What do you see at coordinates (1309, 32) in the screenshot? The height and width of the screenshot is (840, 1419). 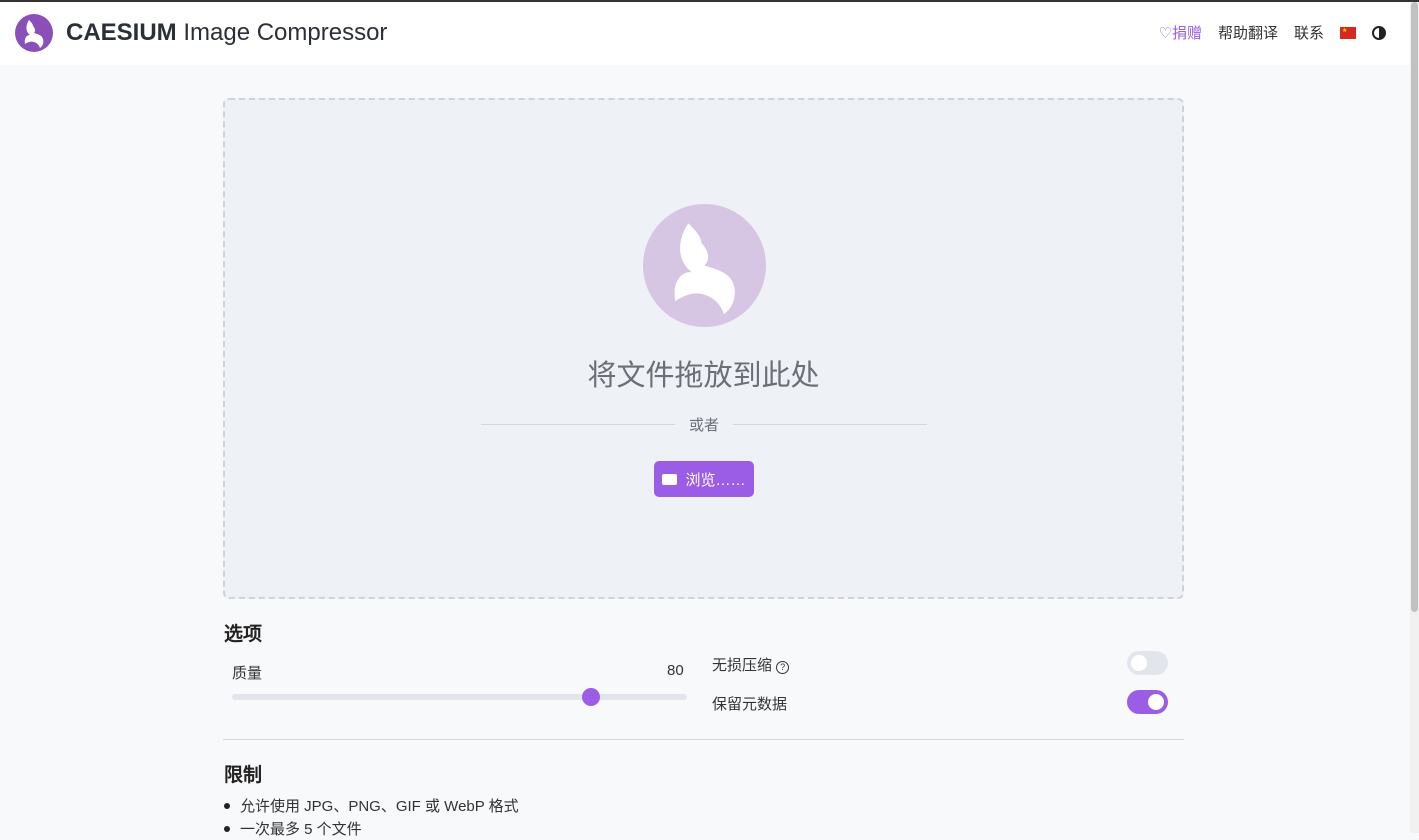 I see `contact-link: 联系` at bounding box center [1309, 32].